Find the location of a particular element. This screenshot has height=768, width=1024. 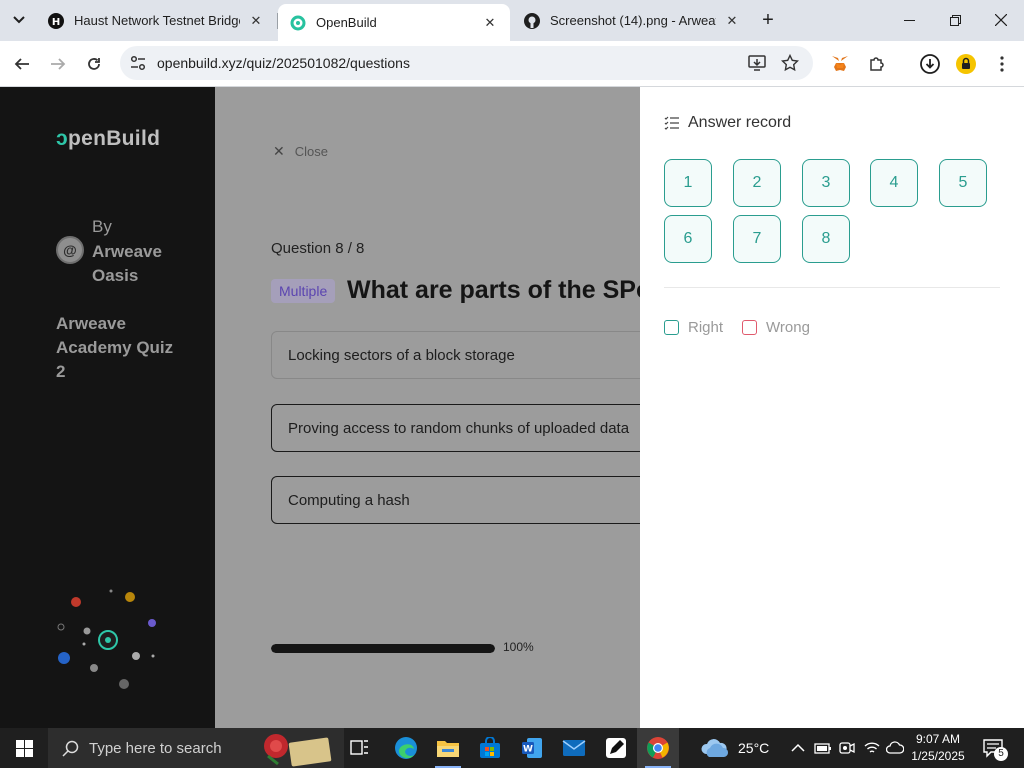

extensions-puzzle-icon is located at coordinates (877, 64).